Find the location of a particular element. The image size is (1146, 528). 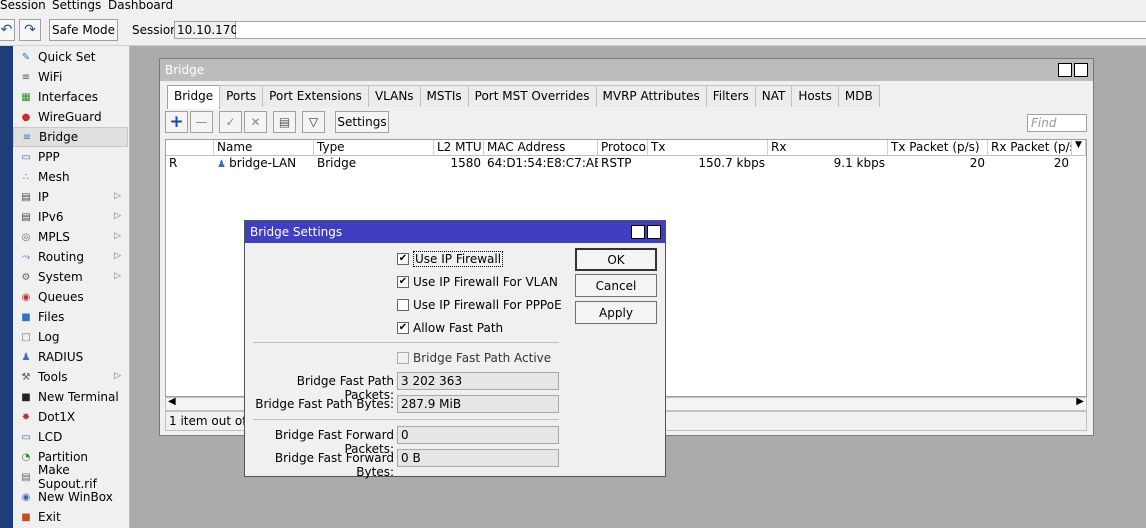

tab-port-extensions: Port Extensions is located at coordinates (315, 96).